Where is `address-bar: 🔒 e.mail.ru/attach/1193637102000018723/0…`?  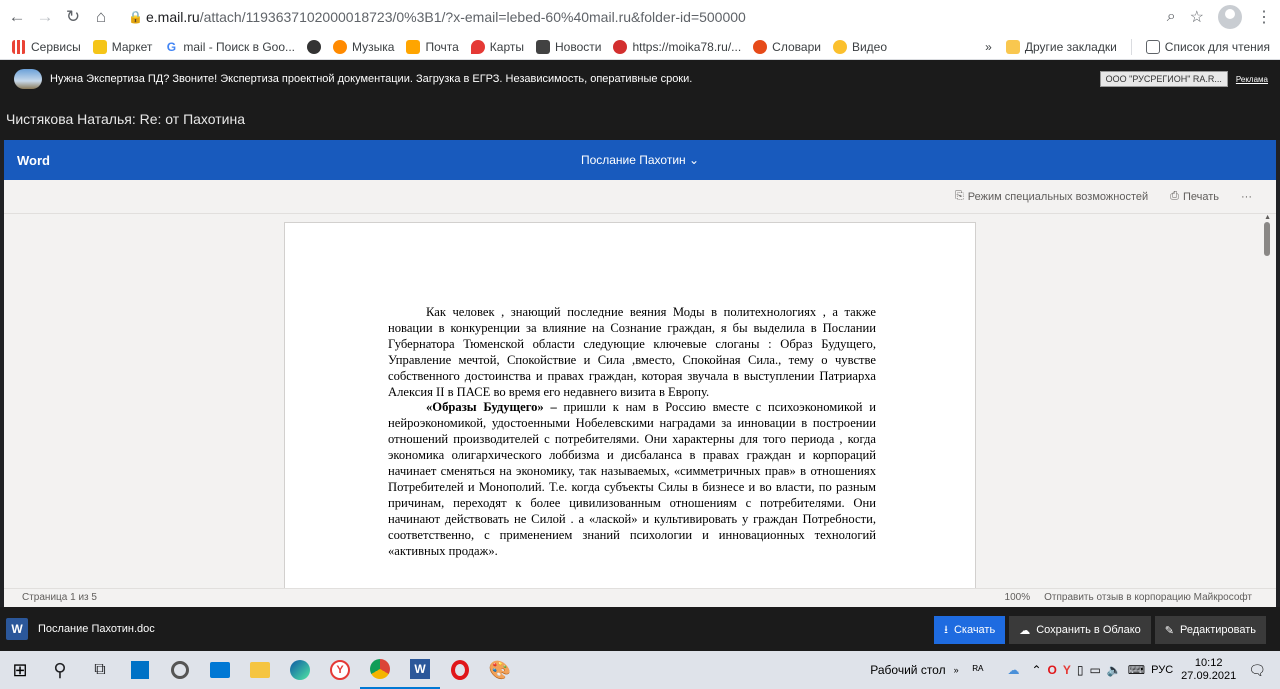 address-bar: 🔒 e.mail.ru/attach/1193637102000018723/0… is located at coordinates (658, 17).